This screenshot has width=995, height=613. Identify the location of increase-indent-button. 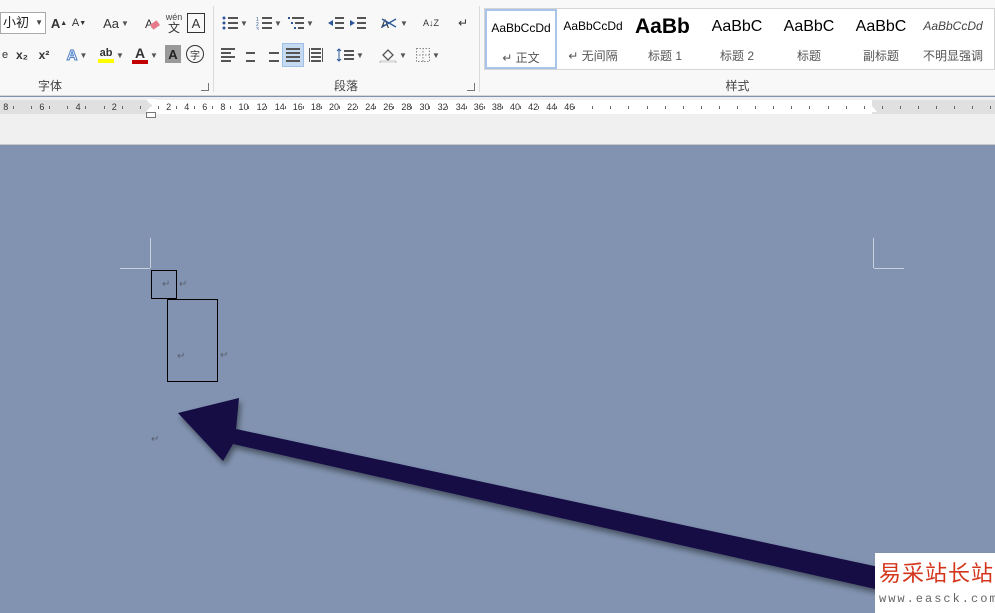
(358, 23).